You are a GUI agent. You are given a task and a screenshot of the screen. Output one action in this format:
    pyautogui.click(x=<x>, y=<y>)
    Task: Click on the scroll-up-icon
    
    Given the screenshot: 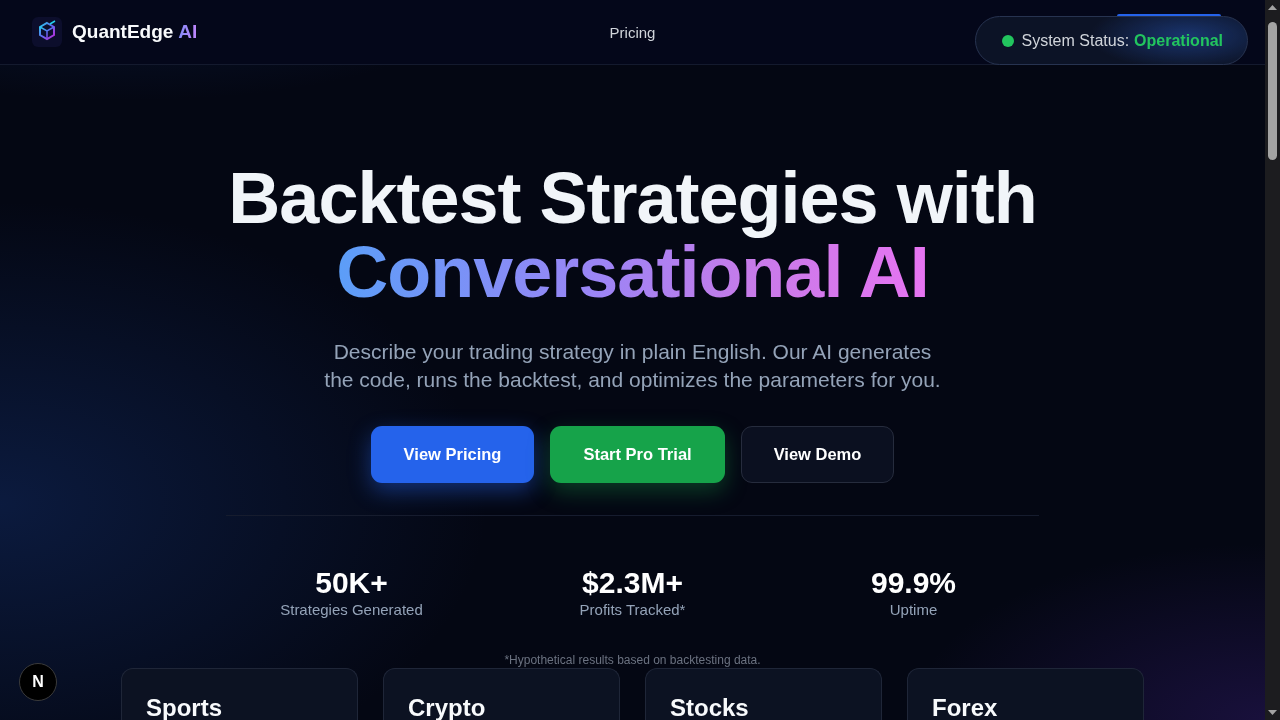 What is the action you would take?
    pyautogui.click(x=1272, y=7)
    